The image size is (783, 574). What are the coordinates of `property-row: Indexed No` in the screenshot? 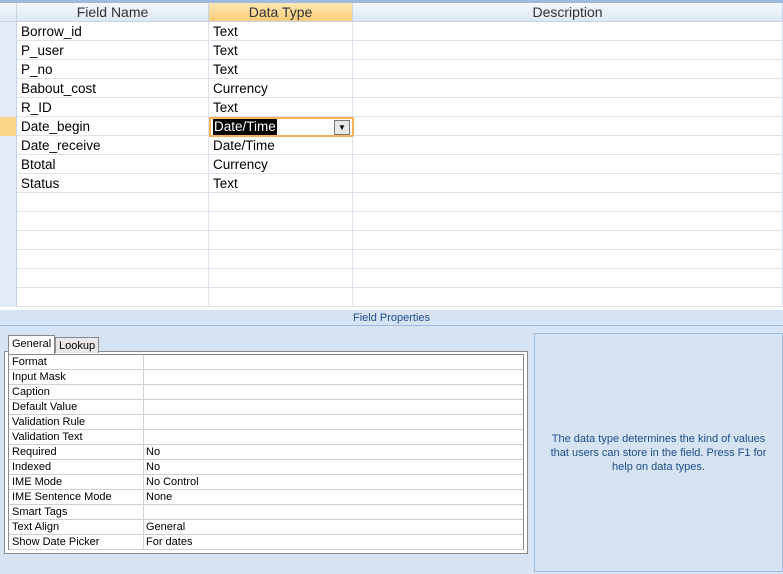 It's located at (266, 467).